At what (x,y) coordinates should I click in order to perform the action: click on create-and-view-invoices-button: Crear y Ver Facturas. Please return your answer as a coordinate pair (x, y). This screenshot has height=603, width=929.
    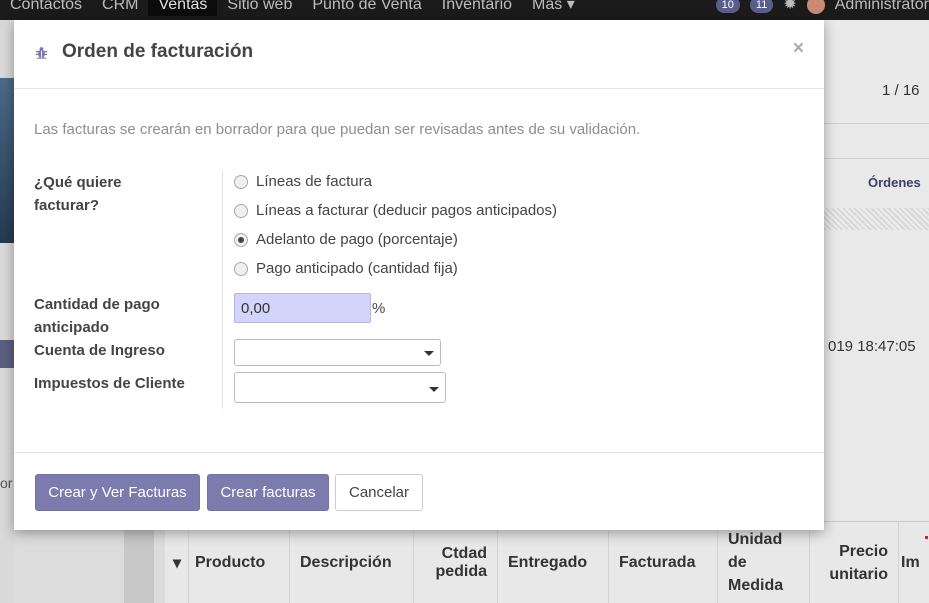
    Looking at the image, I should click on (117, 492).